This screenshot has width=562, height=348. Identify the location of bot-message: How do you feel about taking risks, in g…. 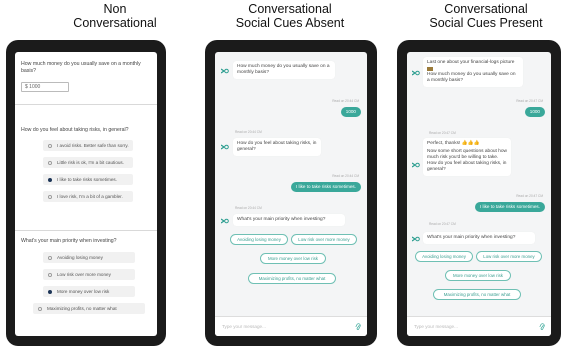
(277, 147).